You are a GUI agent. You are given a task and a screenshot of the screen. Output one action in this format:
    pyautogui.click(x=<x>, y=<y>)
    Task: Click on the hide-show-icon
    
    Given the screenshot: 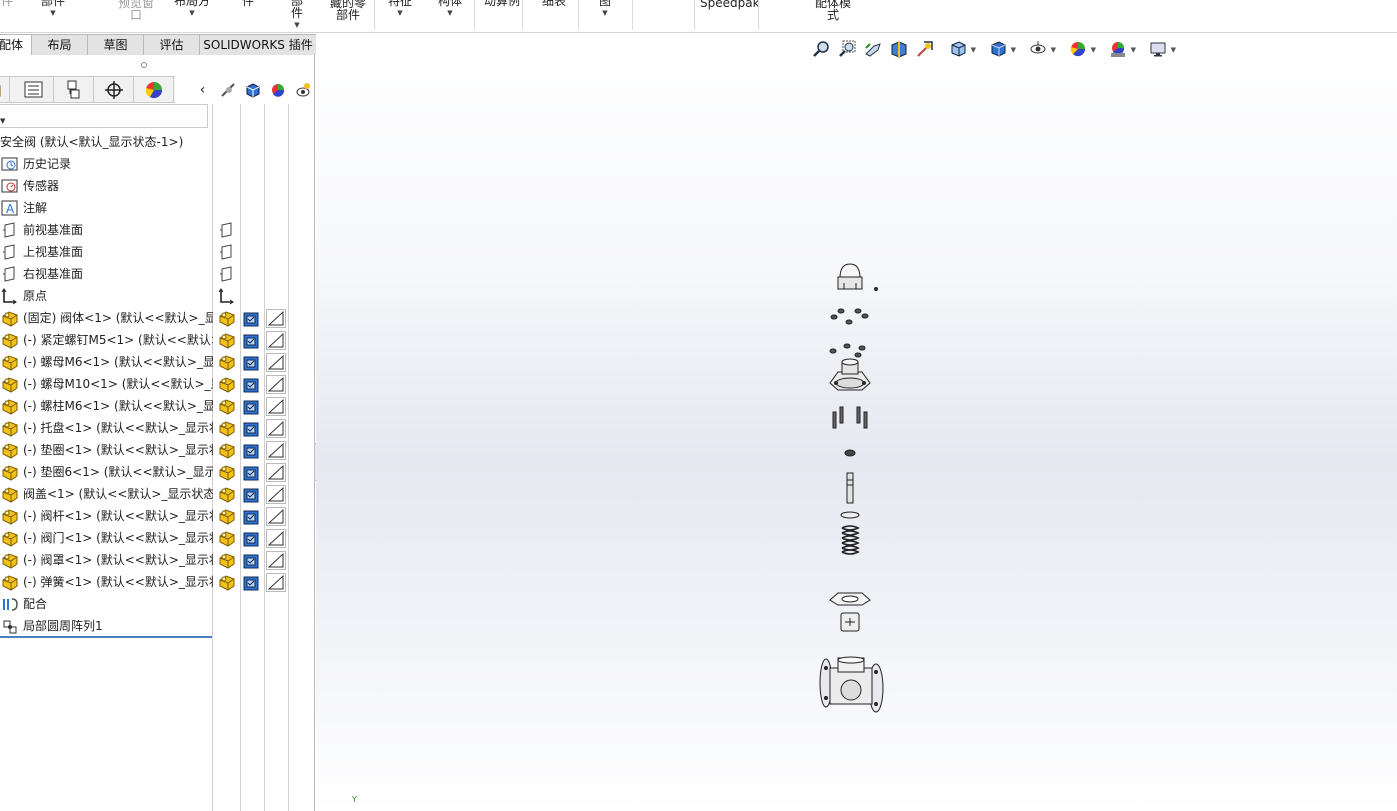 What is the action you would take?
    pyautogui.click(x=227, y=90)
    